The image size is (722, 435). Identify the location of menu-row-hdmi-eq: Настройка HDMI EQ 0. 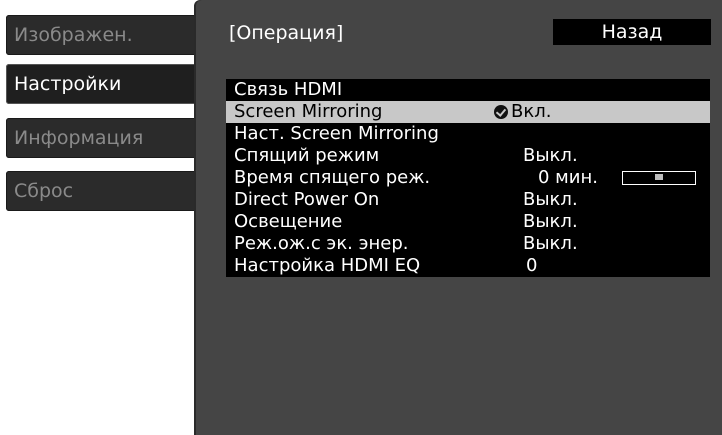
(468, 266).